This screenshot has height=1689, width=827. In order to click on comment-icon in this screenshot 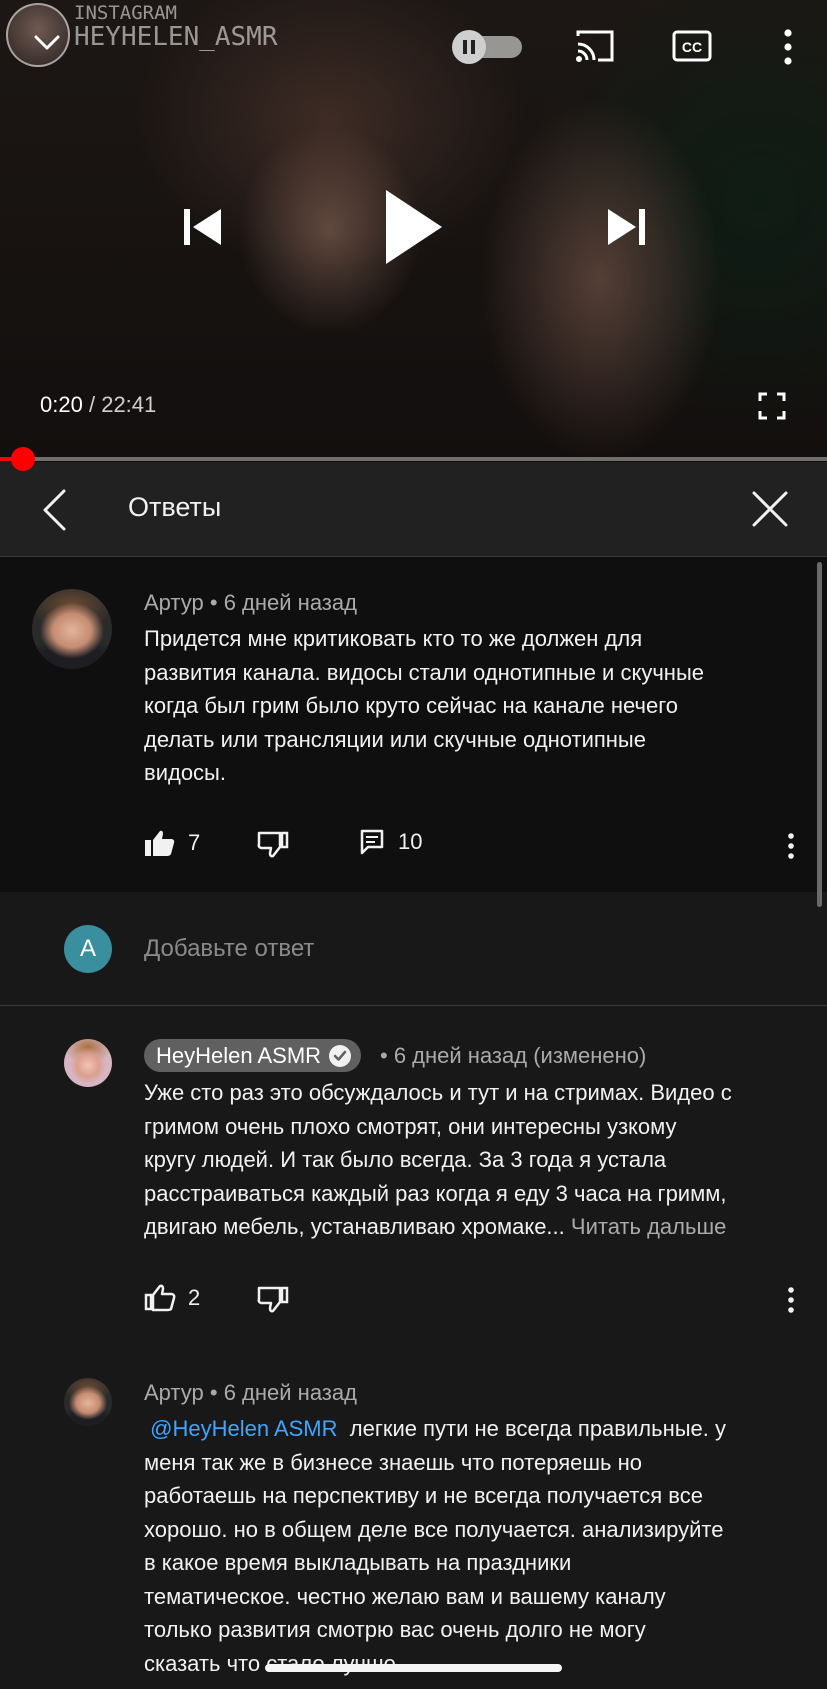, I will do `click(372, 842)`.